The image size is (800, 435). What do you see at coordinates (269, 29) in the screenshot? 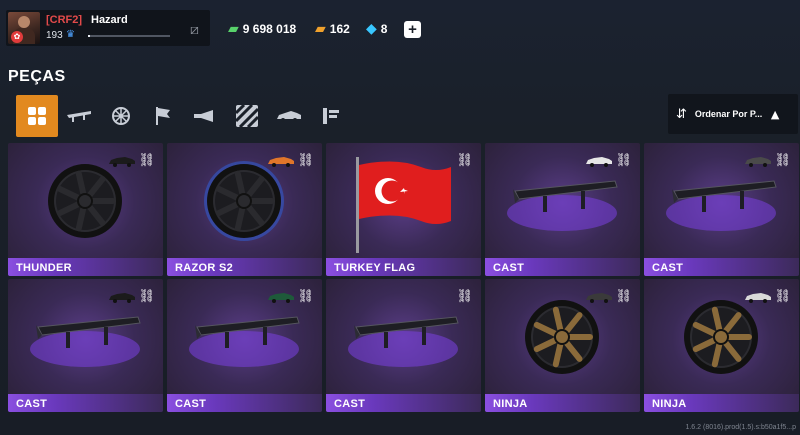
I see `cash-amount: 9 698 018` at bounding box center [269, 29].